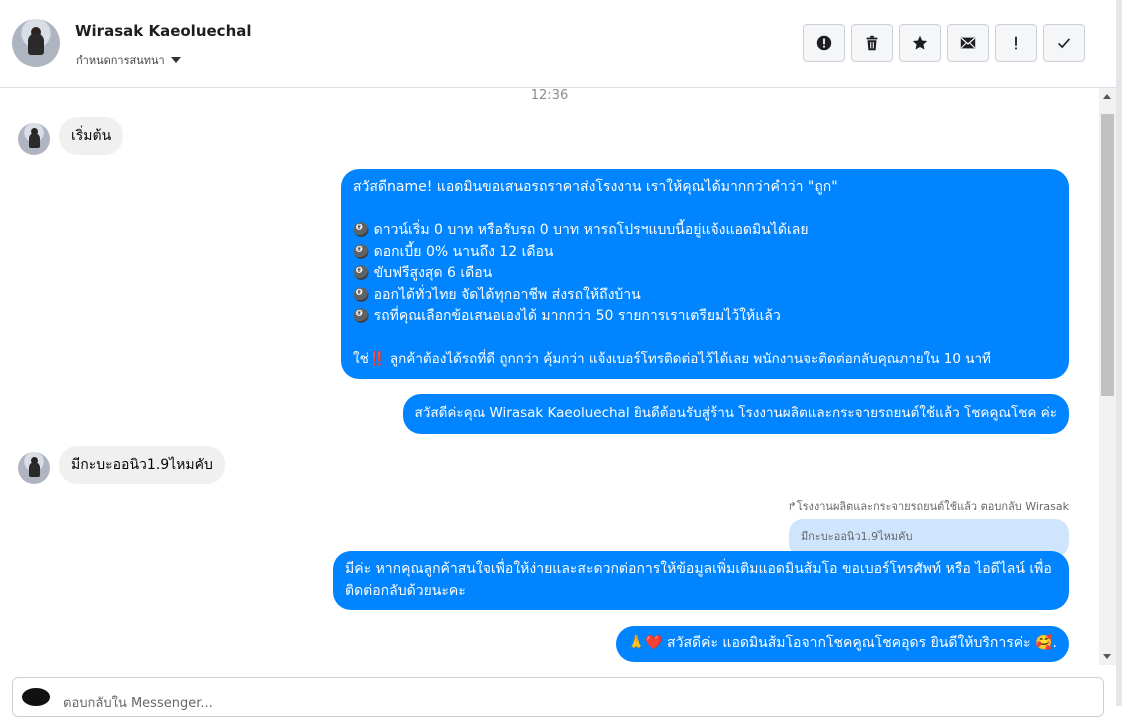  I want to click on incoming-message: เริ่มต้น, so click(91, 136).